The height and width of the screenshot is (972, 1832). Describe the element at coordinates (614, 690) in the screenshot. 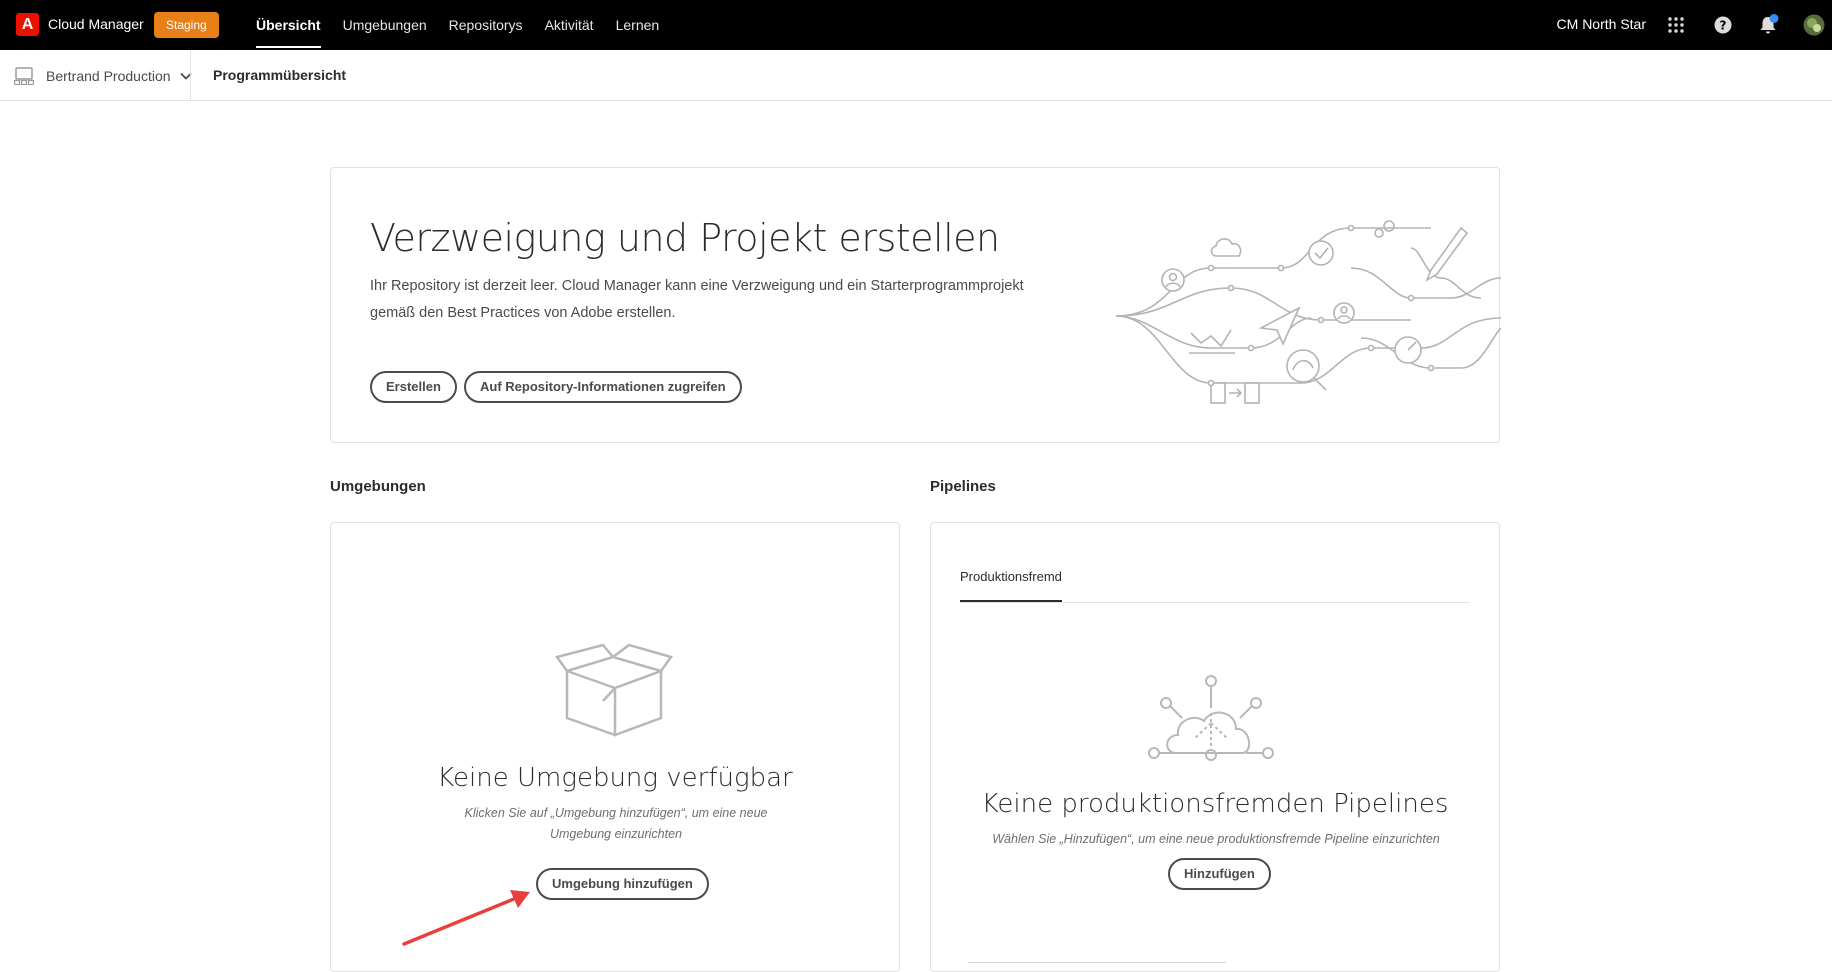

I see `empty-box-icon` at that location.